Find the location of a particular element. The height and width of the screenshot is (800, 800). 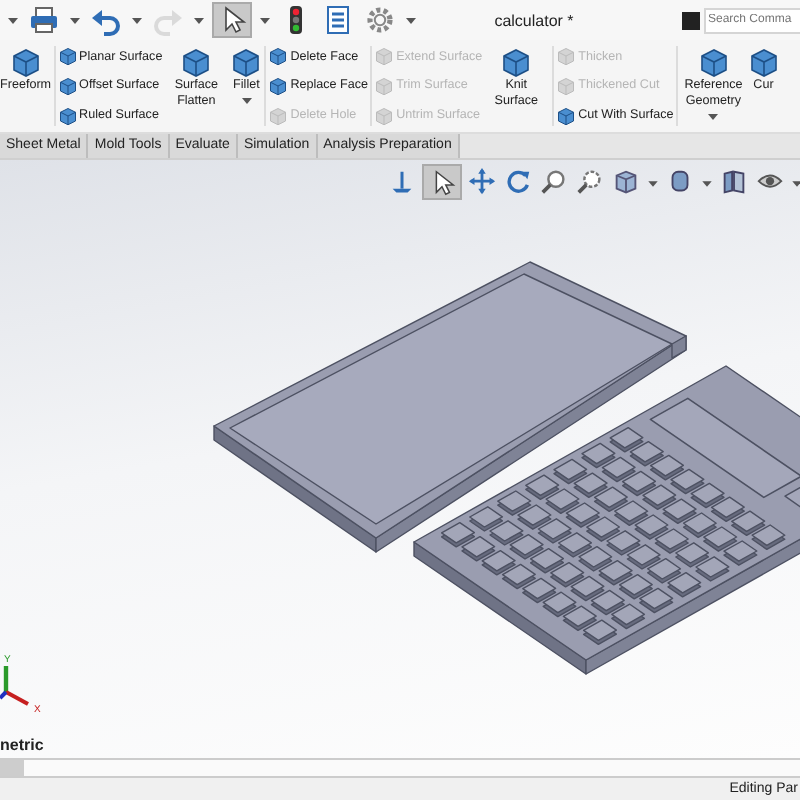

terminal-icon is located at coordinates (691, 20).